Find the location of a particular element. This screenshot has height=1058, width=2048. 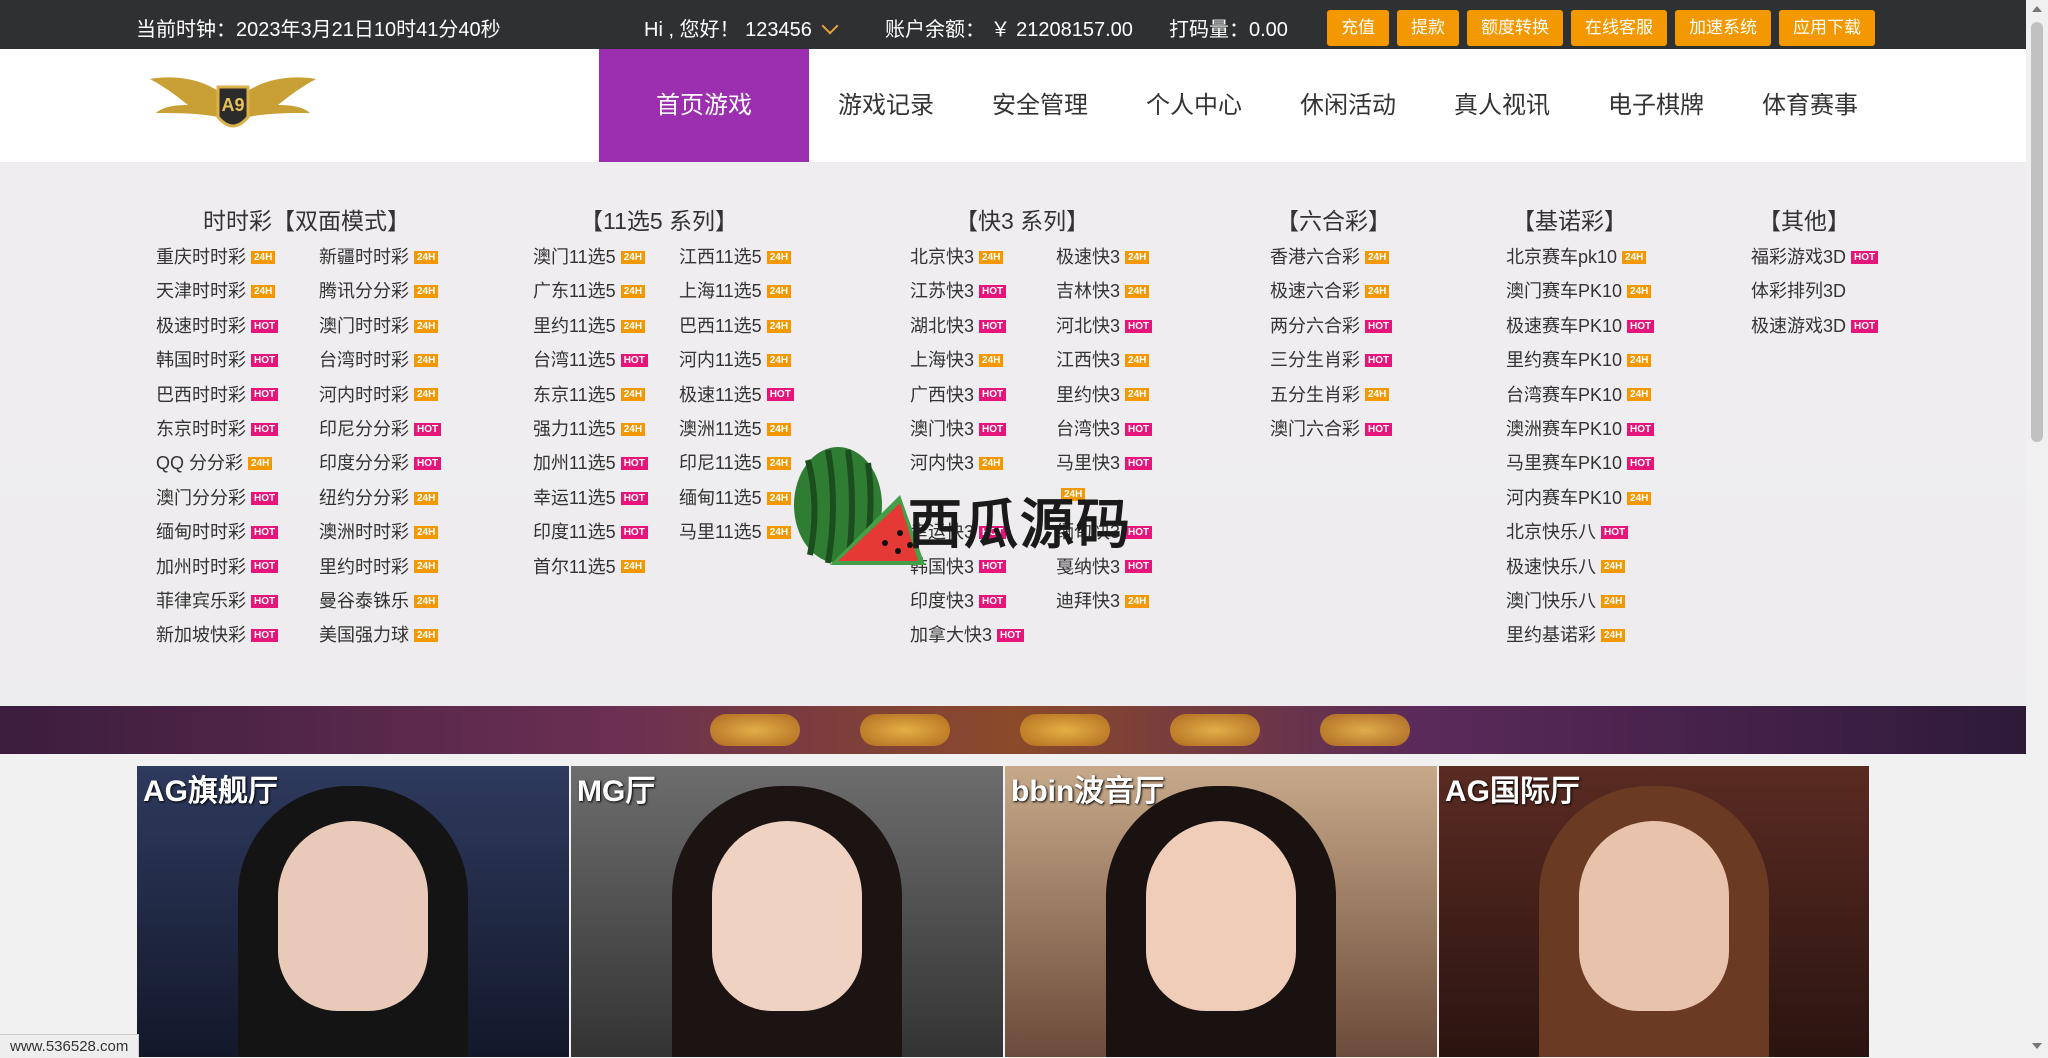

scroll-up-arrow-icon is located at coordinates (2037, 9).